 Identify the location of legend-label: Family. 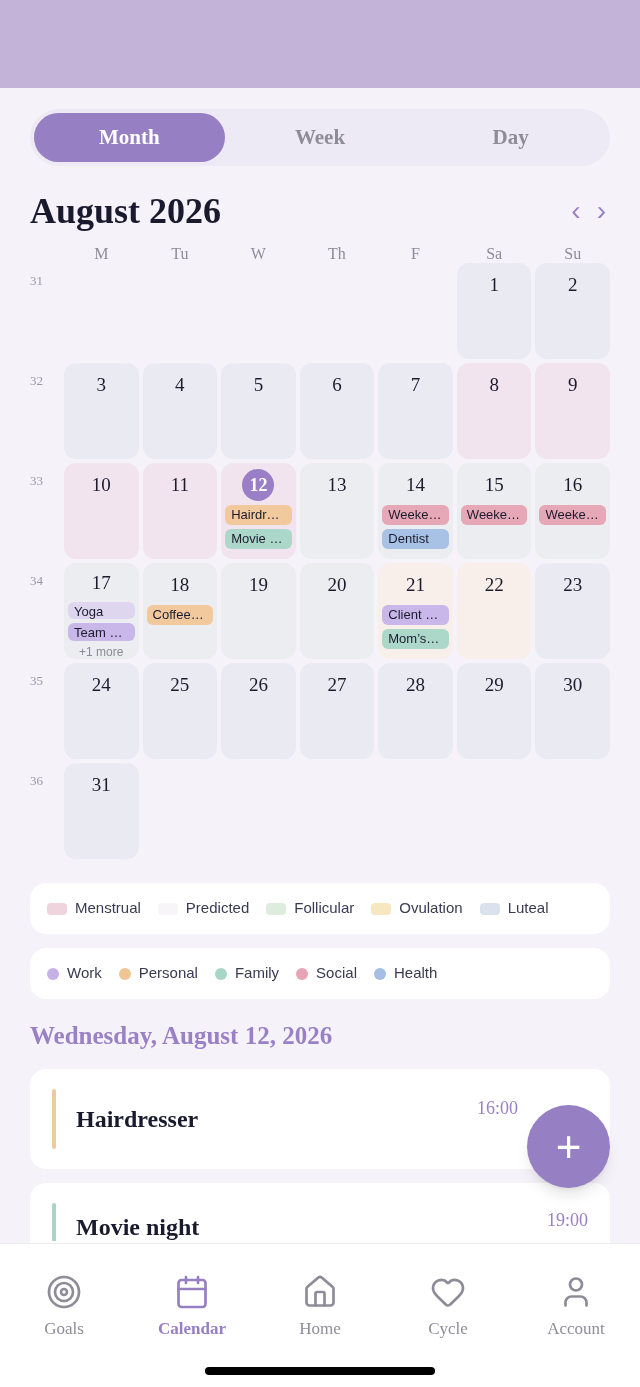
(257, 973).